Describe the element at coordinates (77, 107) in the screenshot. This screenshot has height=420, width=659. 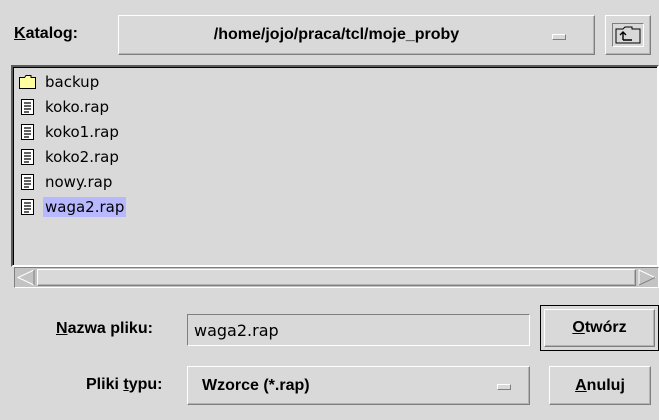
I see `file-name: koko.rap` at that location.